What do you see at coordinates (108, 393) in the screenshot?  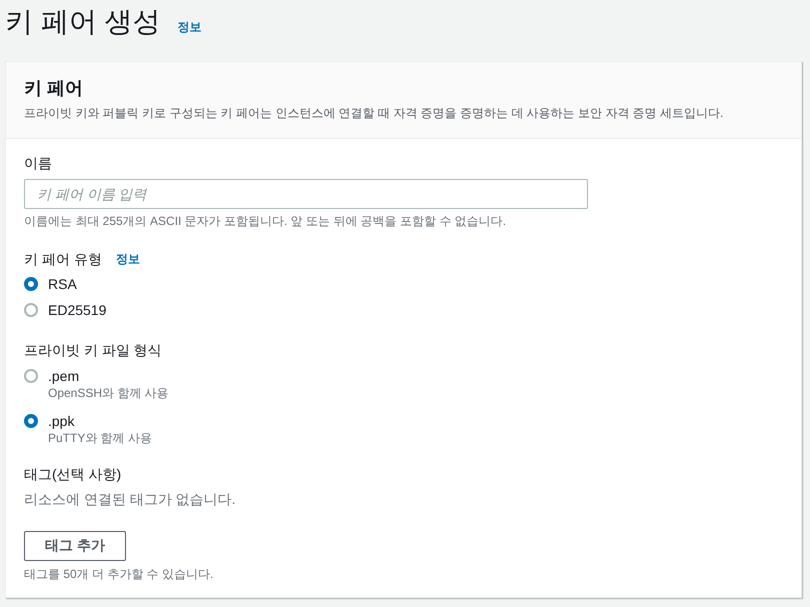 I see `radio-description: OpenSSH와 함께 사용` at bounding box center [108, 393].